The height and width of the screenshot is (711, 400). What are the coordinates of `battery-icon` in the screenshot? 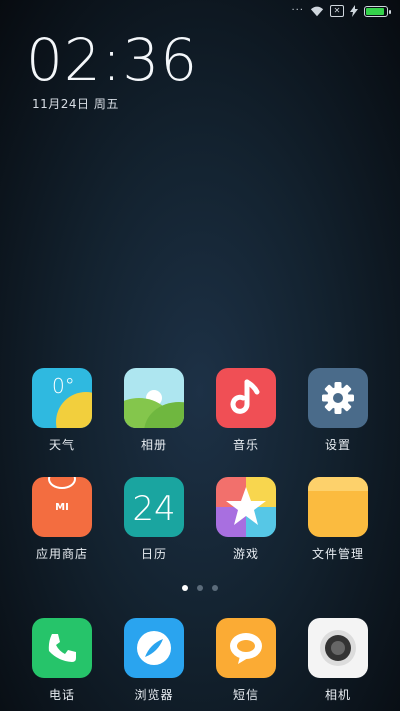 It's located at (377, 11).